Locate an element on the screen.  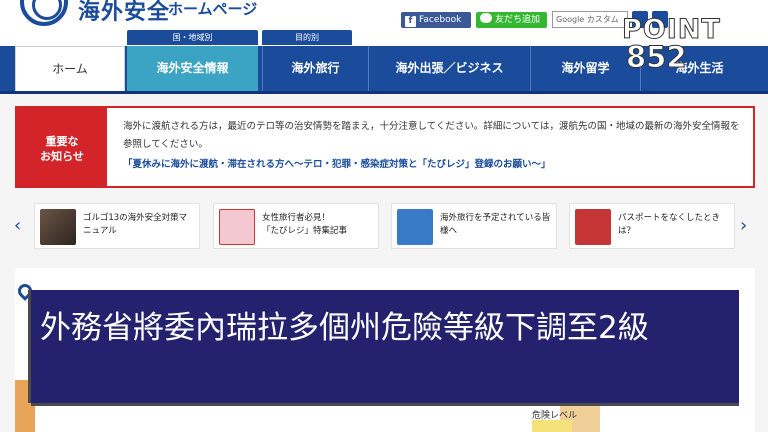
banner-card-tabireg: 女性旅行者必見！ 「たびレジ」特集記事 is located at coordinates (296, 226).